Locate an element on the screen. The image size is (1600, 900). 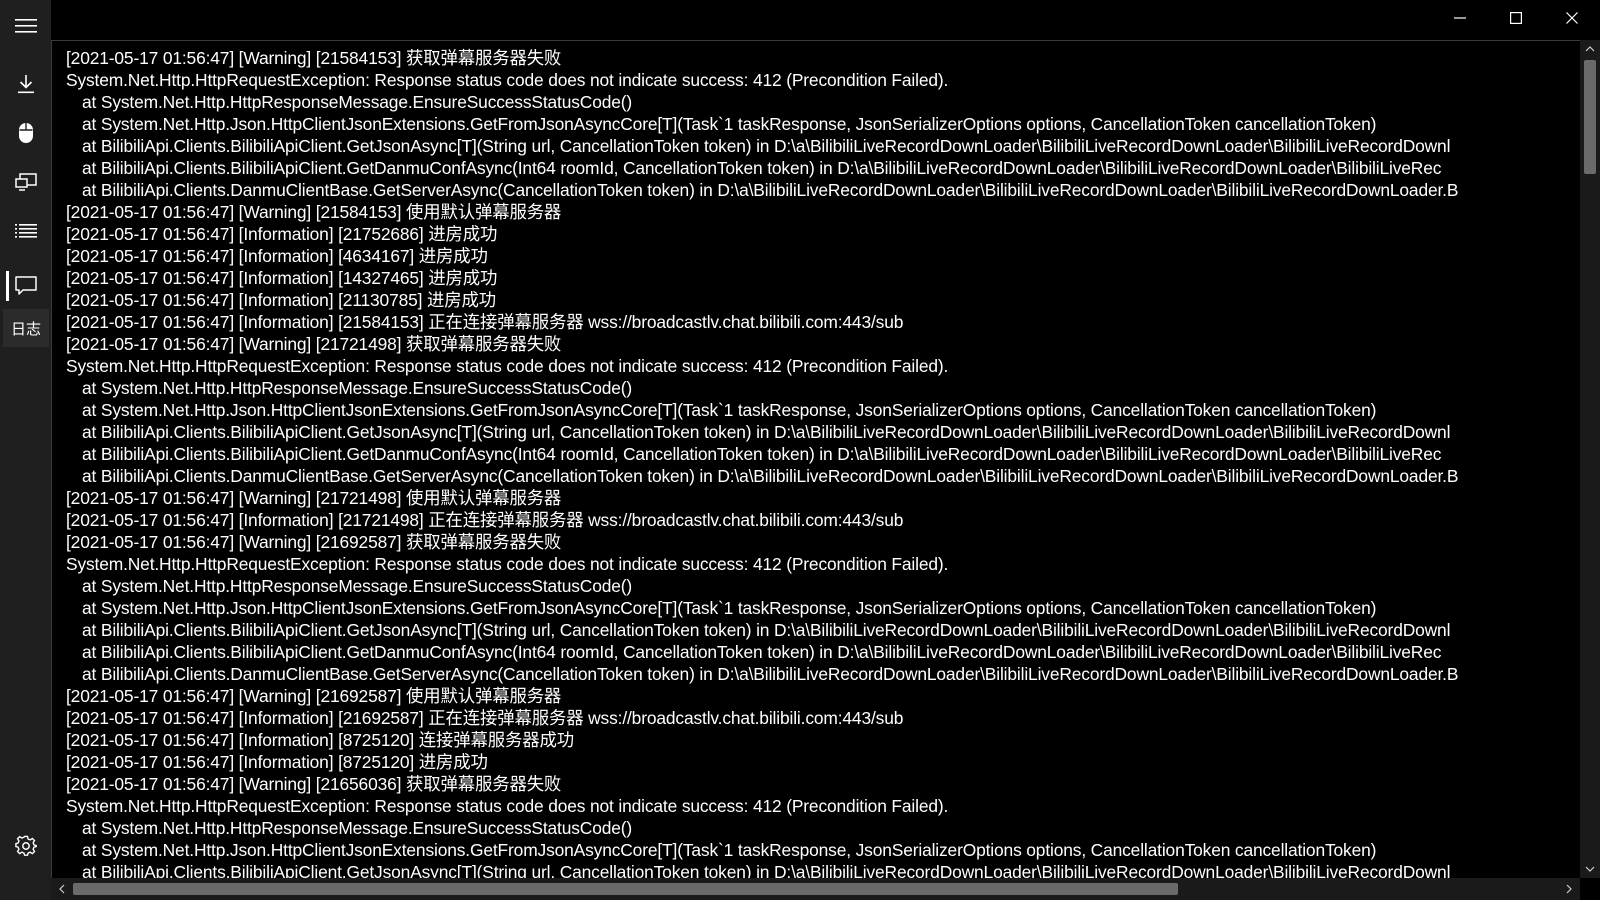
monitor-icon is located at coordinates (26, 182).